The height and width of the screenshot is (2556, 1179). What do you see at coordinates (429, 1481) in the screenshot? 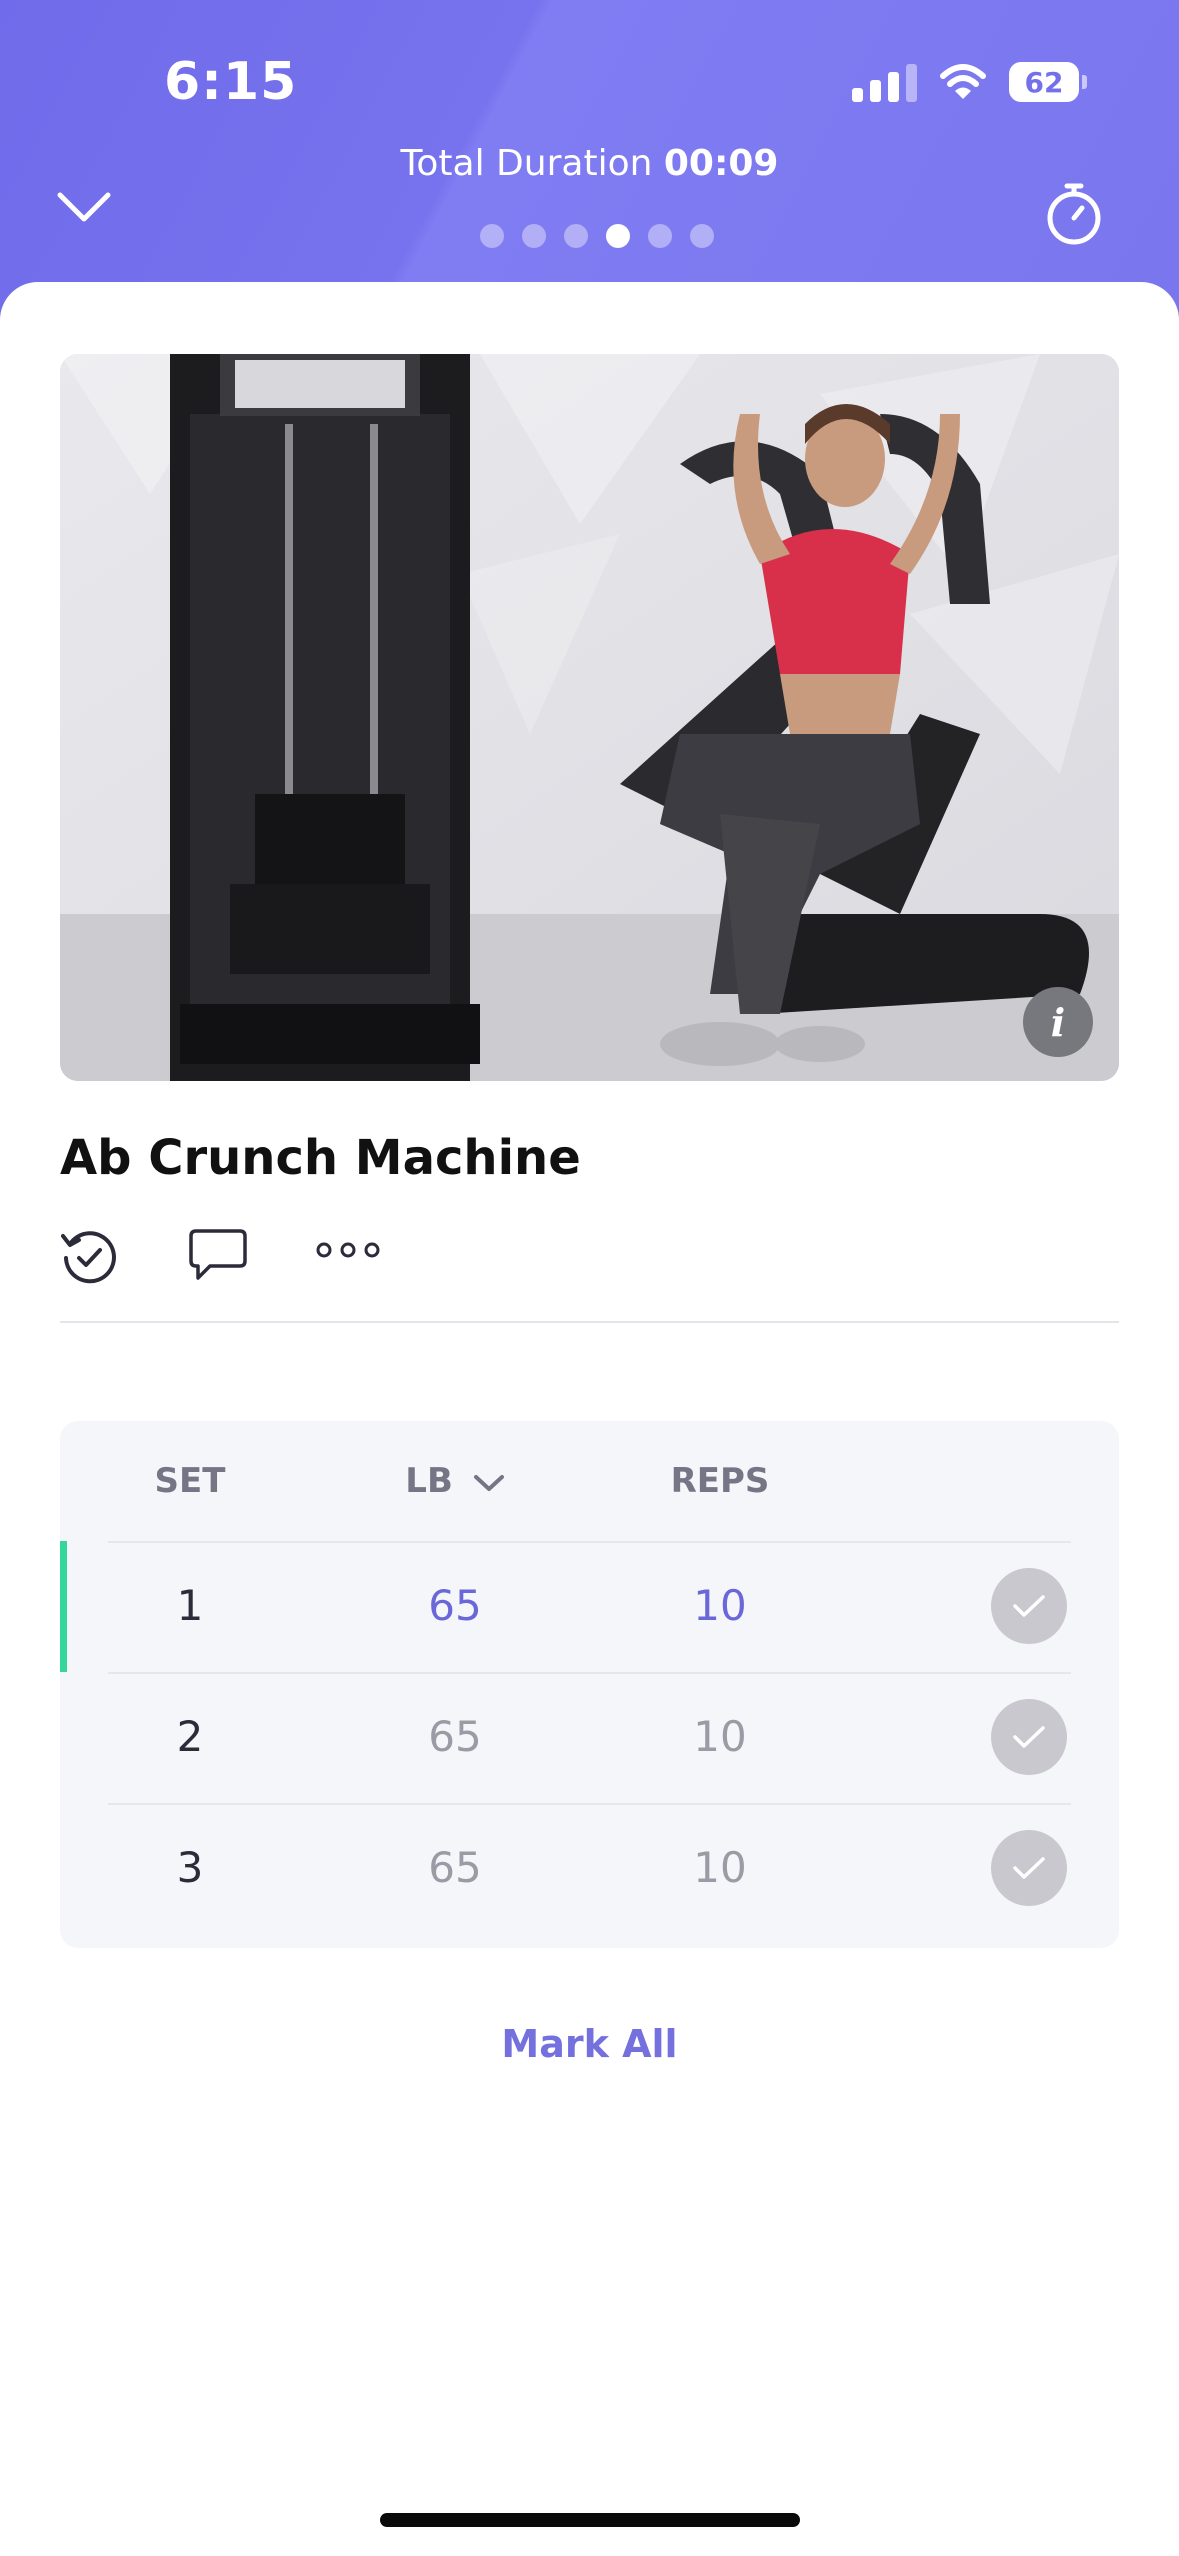
I see `unit-label: LB` at bounding box center [429, 1481].